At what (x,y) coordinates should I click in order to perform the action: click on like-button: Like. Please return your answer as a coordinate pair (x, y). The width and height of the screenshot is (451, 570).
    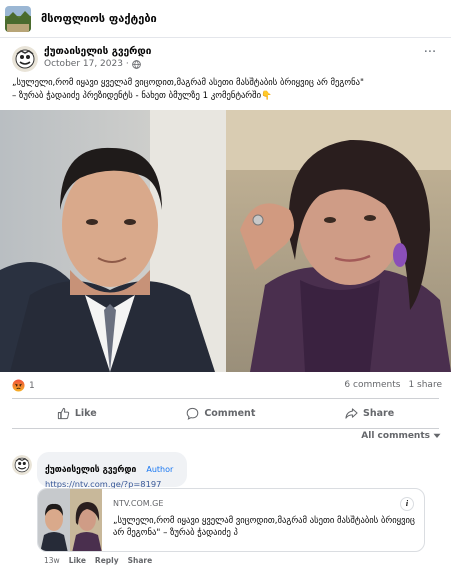
    Looking at the image, I should click on (77, 413).